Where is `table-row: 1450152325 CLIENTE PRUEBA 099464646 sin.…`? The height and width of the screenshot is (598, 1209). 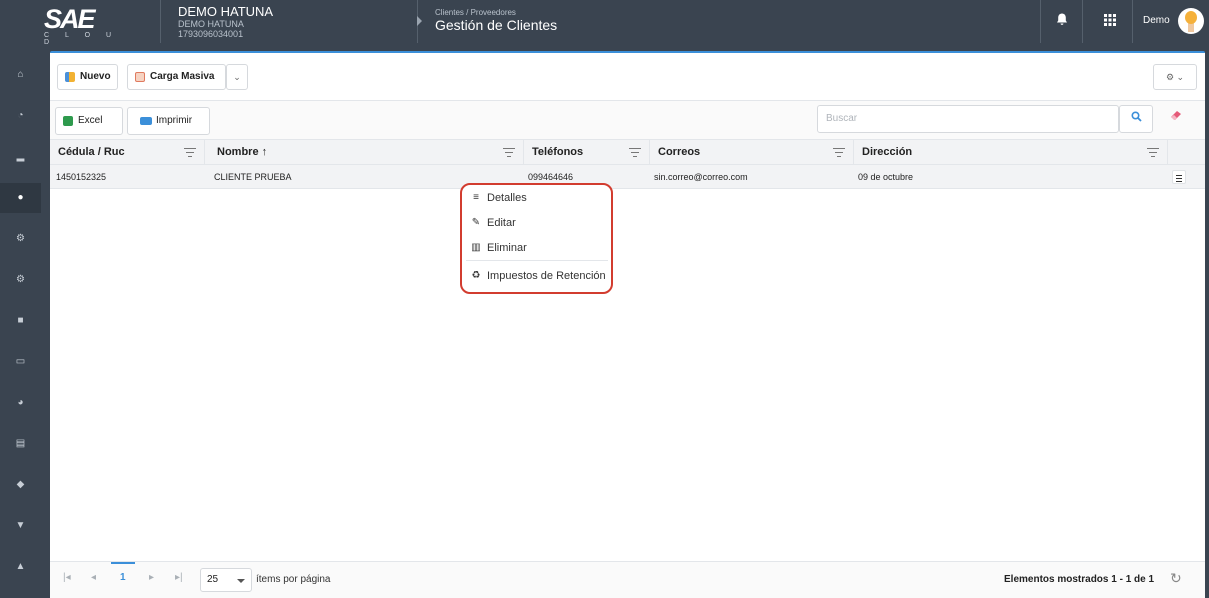 table-row: 1450152325 CLIENTE PRUEBA 099464646 sin.… is located at coordinates (627, 177).